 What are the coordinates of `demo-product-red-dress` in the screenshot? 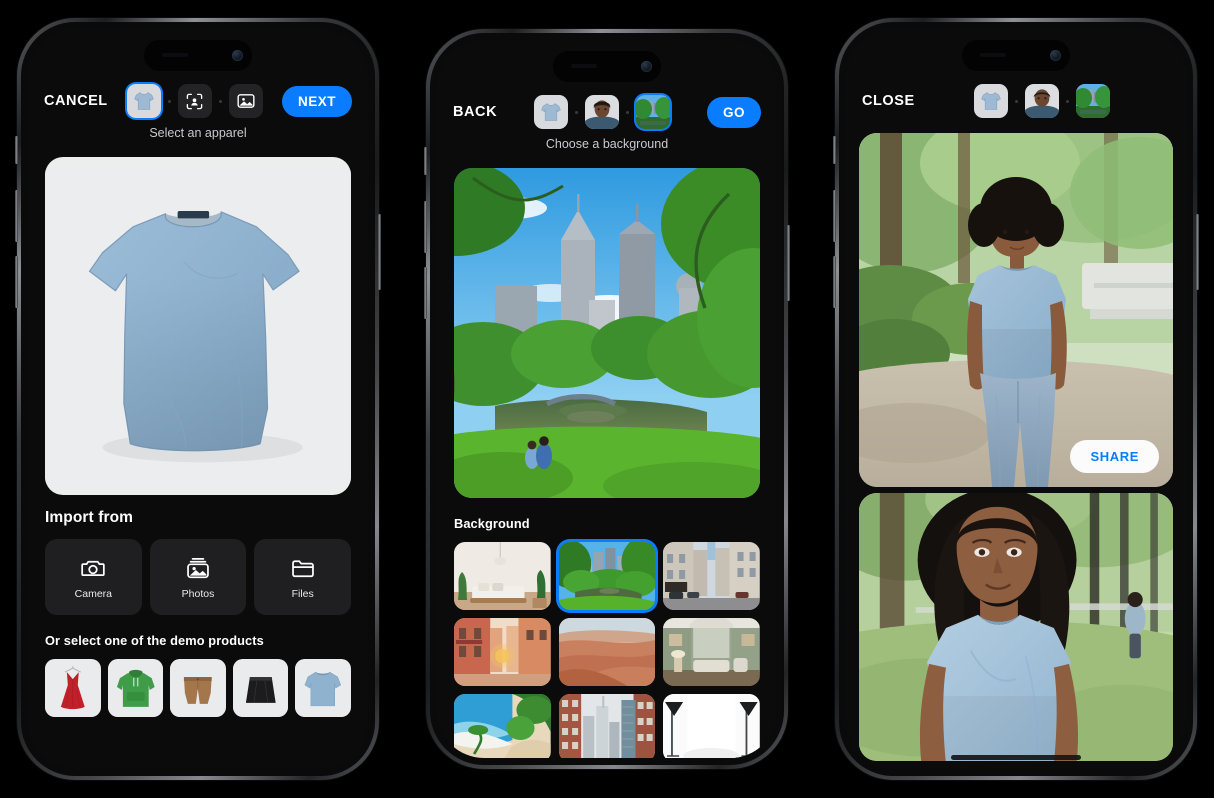 It's located at (73, 688).